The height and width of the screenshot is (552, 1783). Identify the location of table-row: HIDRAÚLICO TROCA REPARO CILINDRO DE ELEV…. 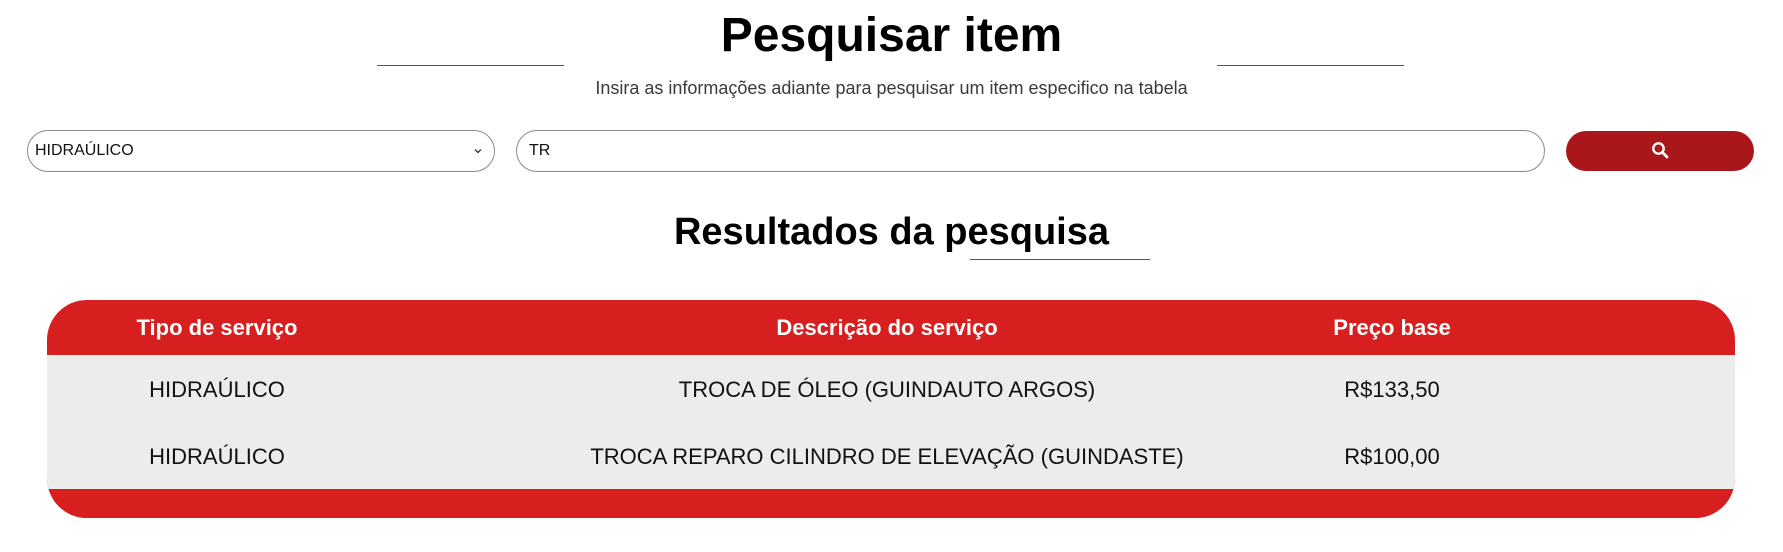
(891, 455).